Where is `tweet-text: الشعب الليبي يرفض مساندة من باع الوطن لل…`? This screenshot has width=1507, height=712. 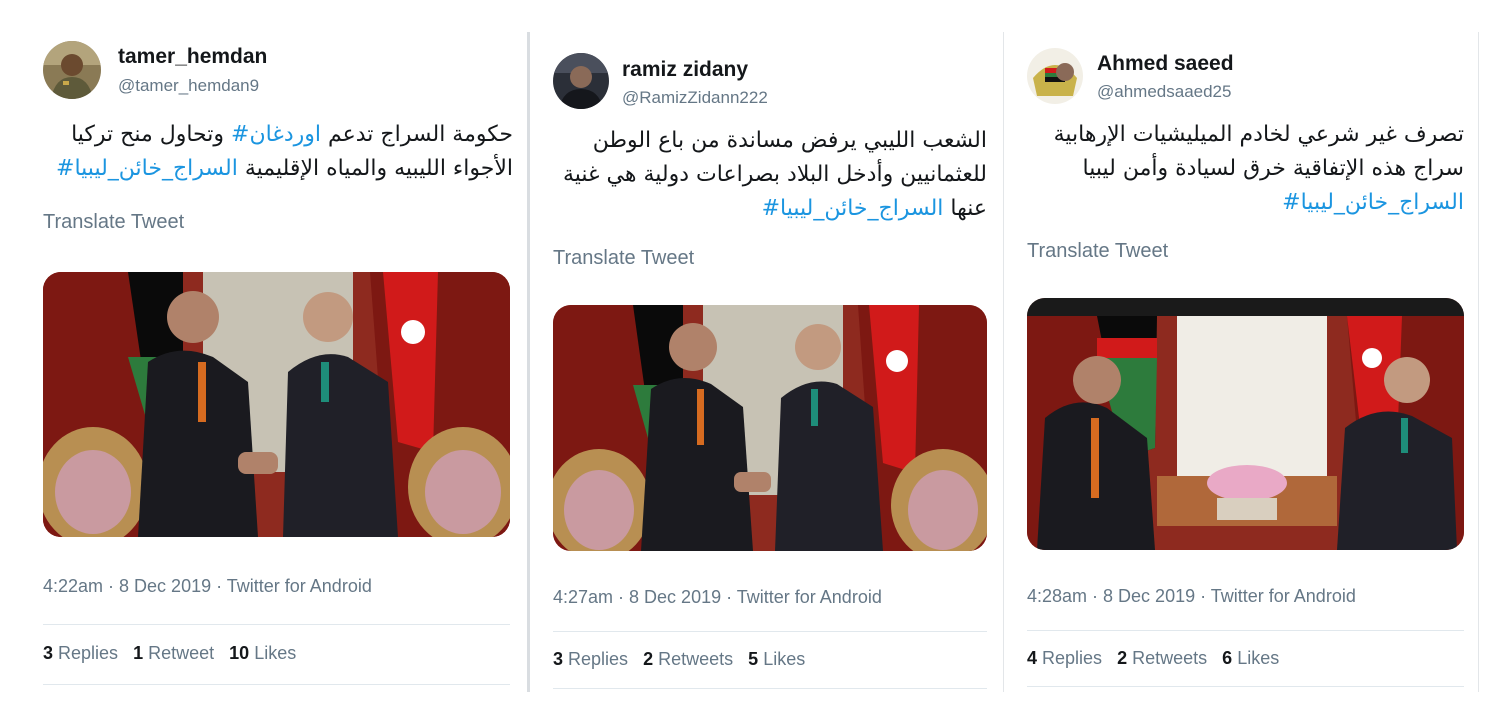
tweet-text: الشعب الليبي يرفض مساندة من باع الوطن لل… is located at coordinates (770, 175).